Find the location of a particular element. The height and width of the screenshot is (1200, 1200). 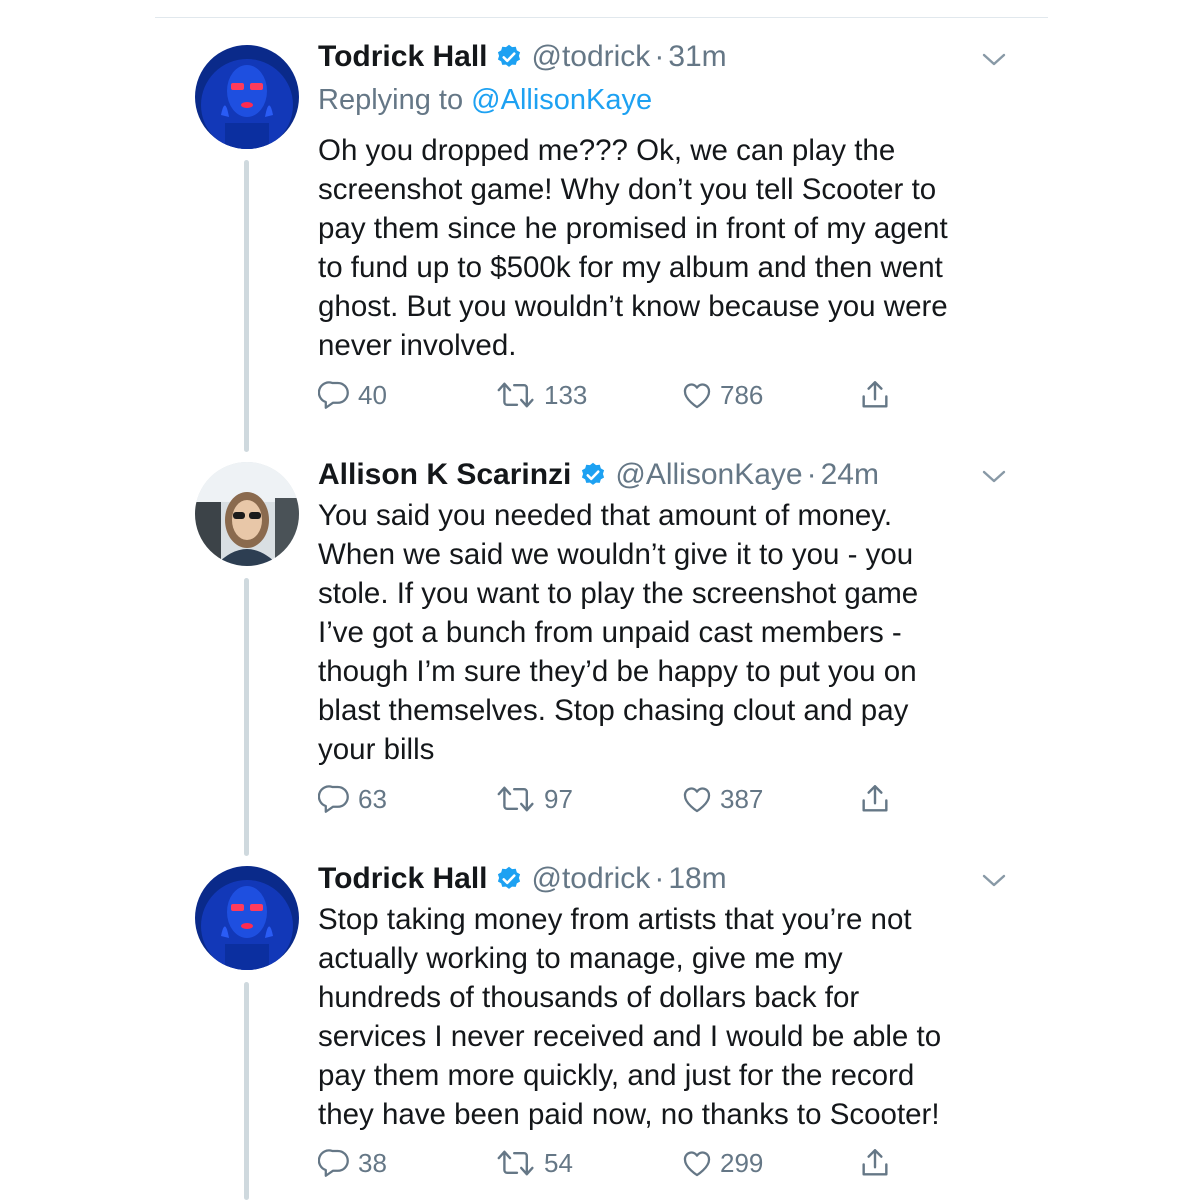

reply-count: 63 is located at coordinates (372, 798).